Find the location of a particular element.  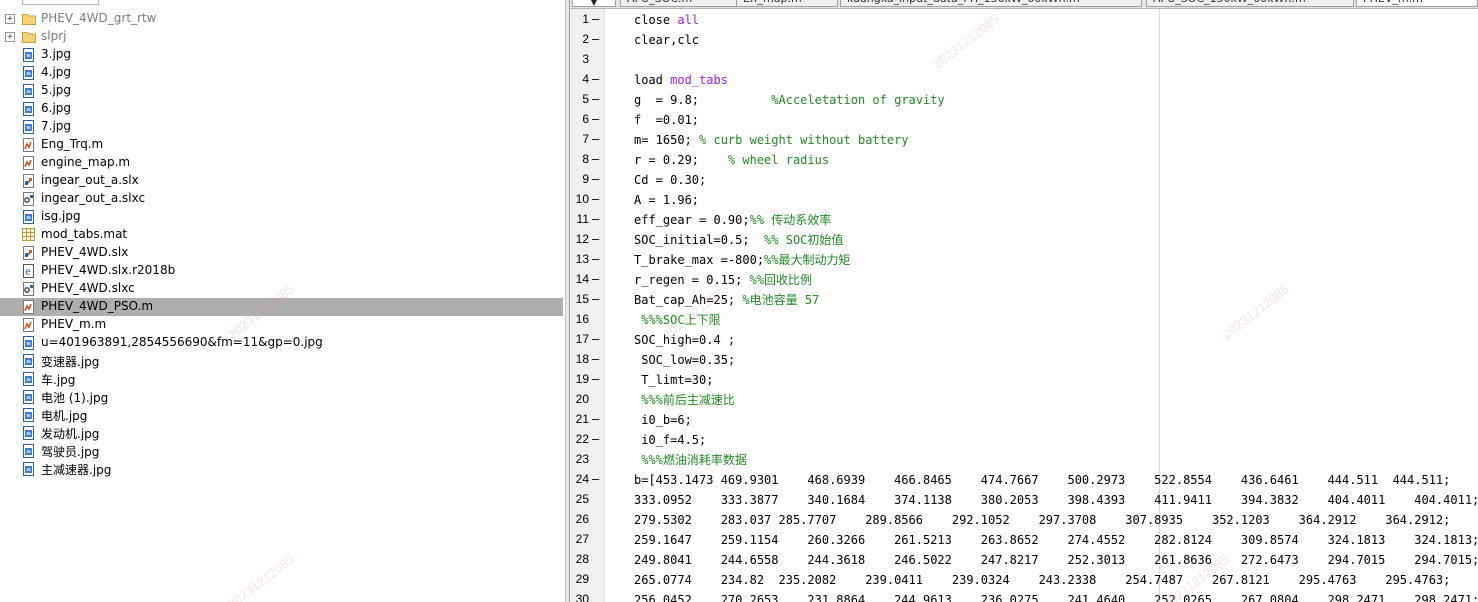

code-line: i0_f=4.5; is located at coordinates (670, 440).